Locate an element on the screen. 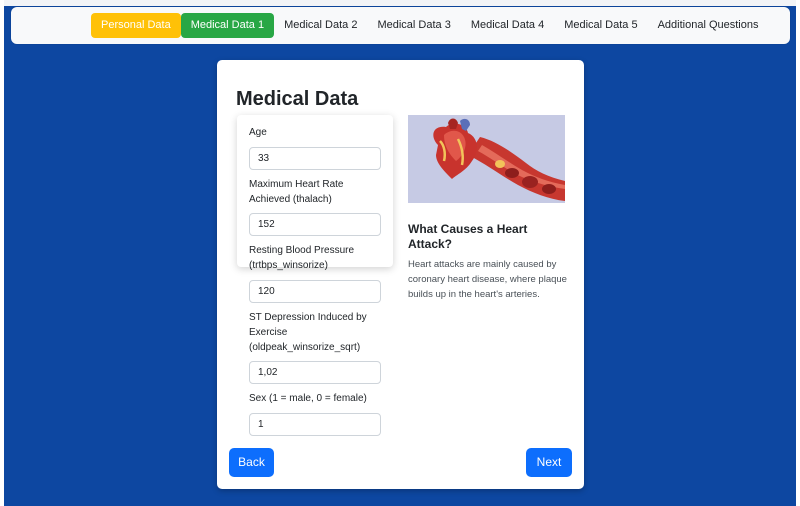 The image size is (800, 506). max-heart-rate-label: Maximum Heart Rate Achieved (thalach) is located at coordinates (296, 192).